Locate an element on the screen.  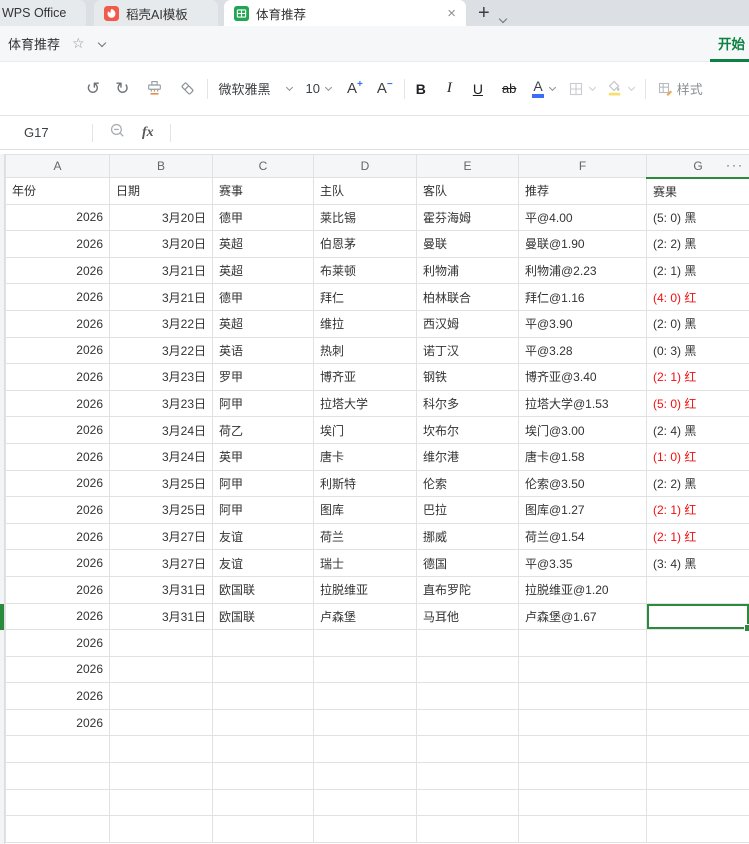
search-button is located at coordinates (117, 133).